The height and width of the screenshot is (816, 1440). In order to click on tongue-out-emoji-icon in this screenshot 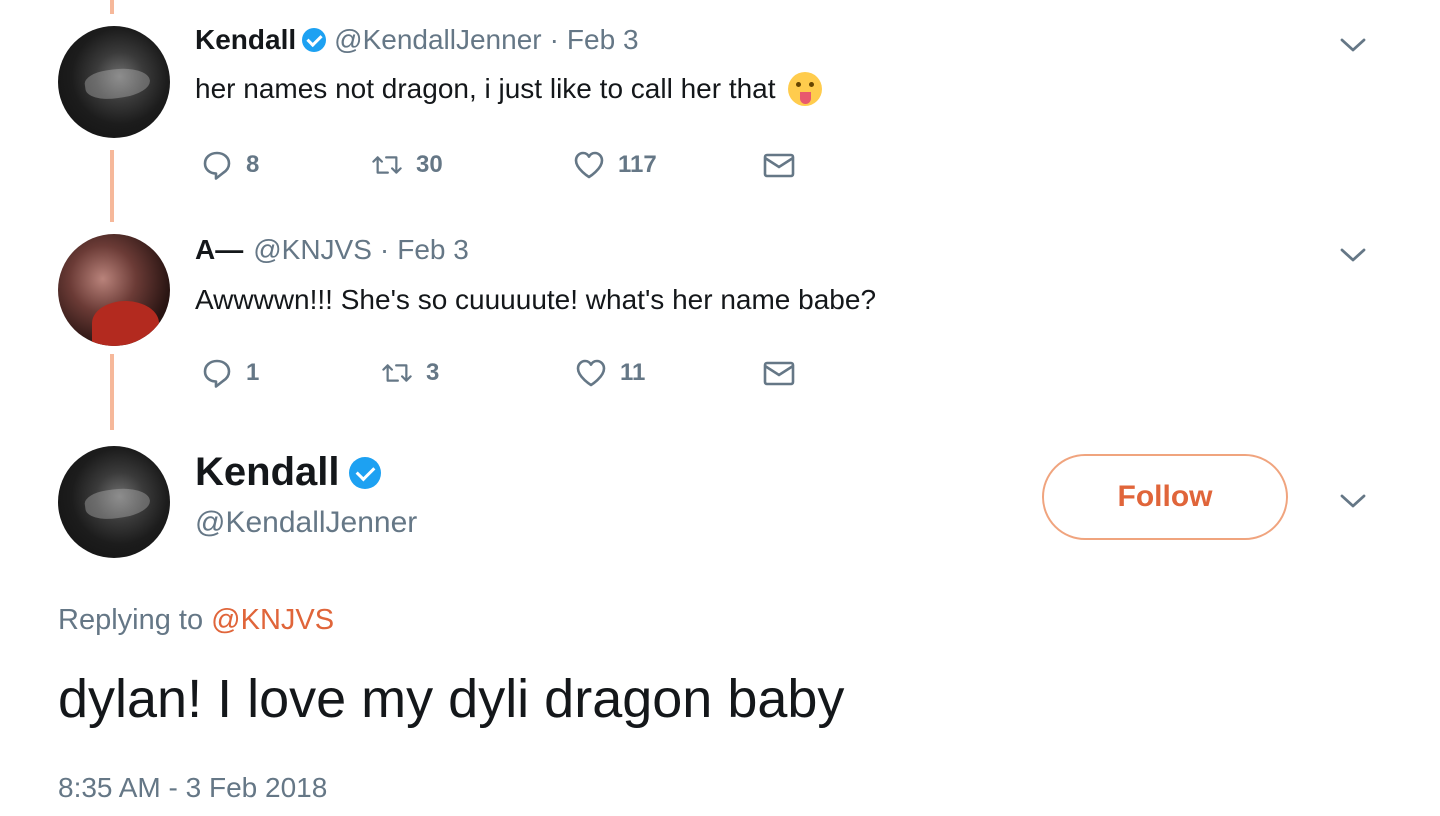, I will do `click(804, 89)`.